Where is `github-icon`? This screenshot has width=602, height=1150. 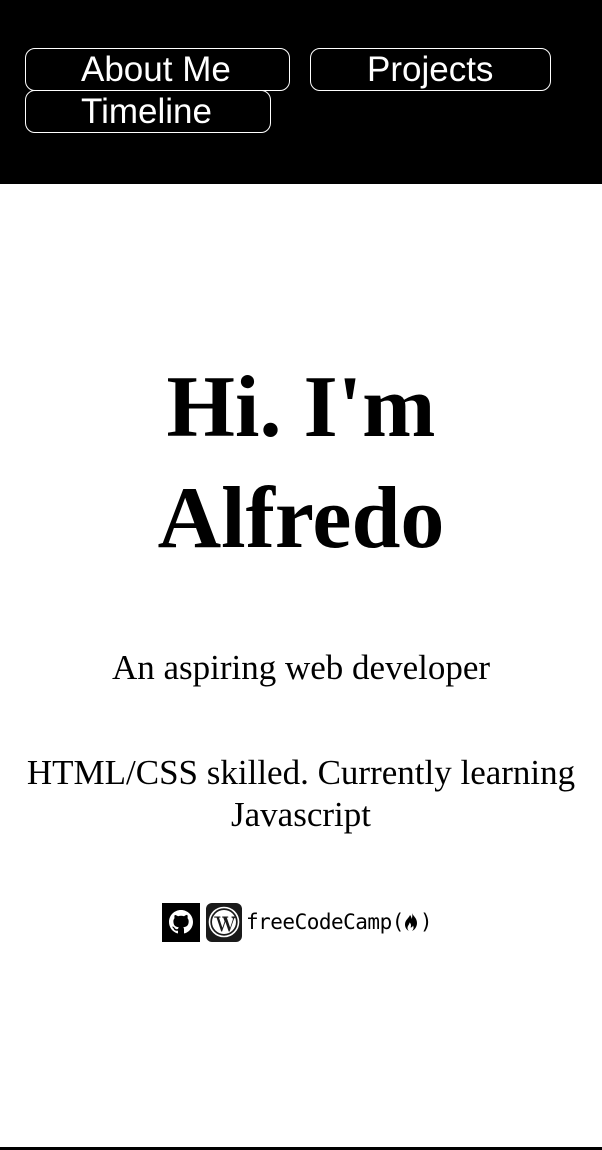 github-icon is located at coordinates (181, 922).